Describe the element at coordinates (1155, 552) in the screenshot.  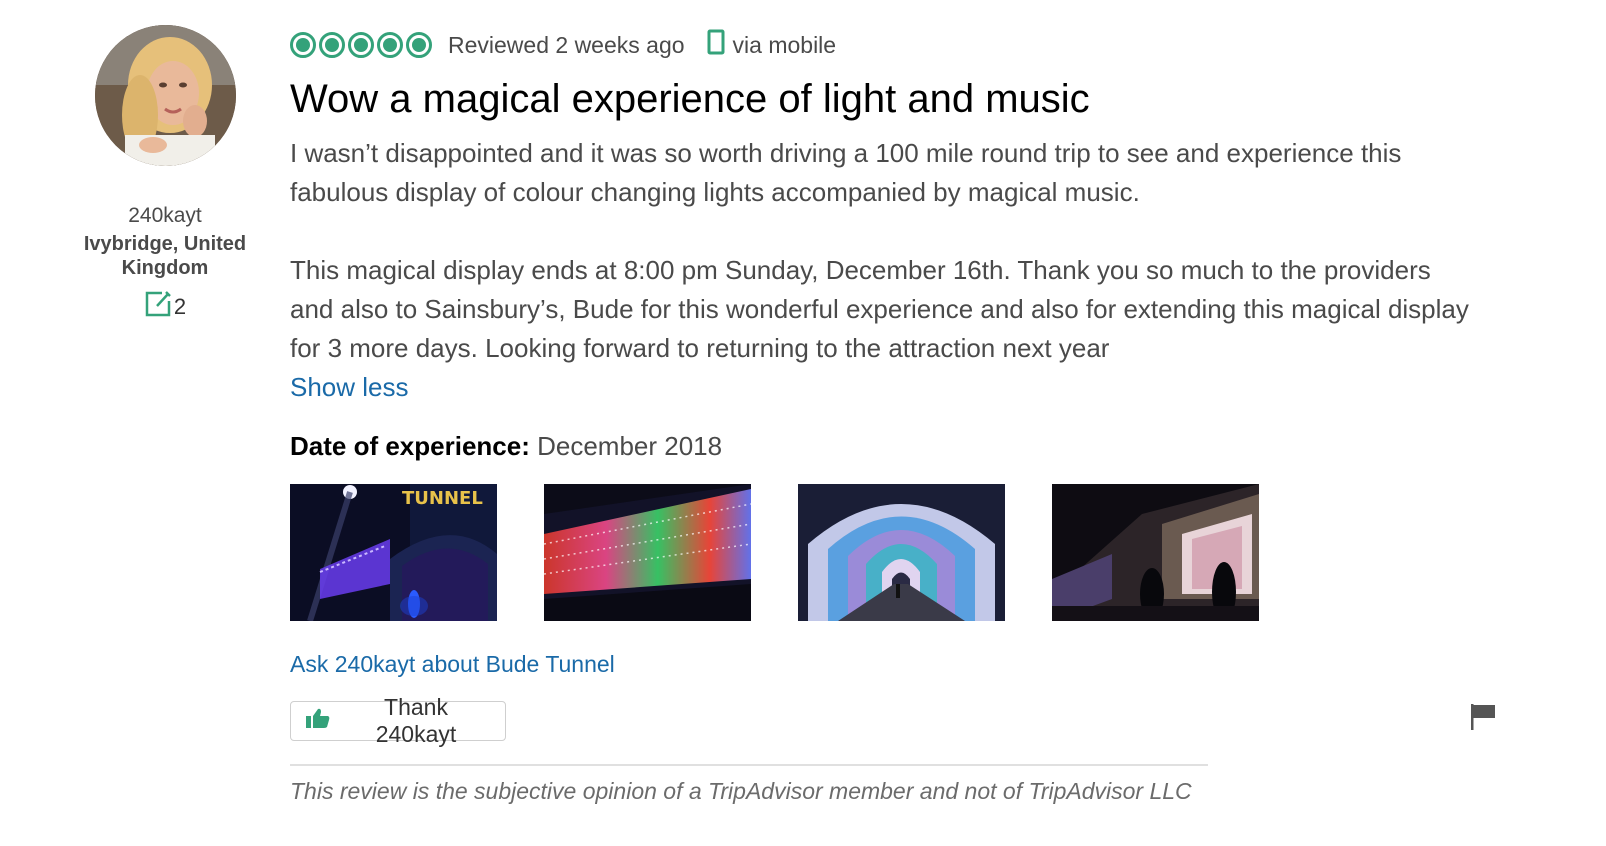
I see `review-photo-store-night` at that location.